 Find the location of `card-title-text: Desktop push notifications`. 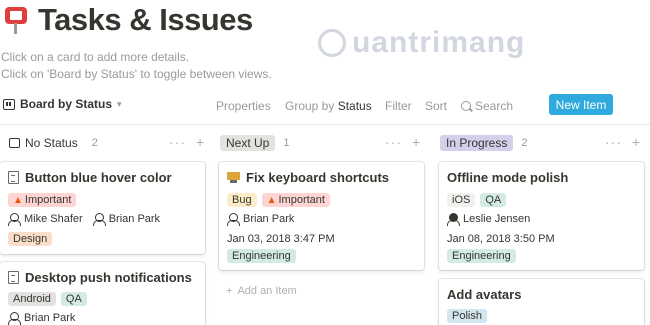

card-title-text: Desktop push notifications is located at coordinates (108, 277).